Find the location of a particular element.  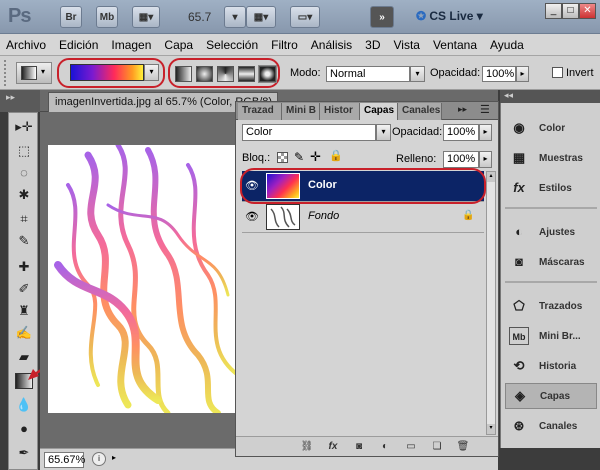

screen-mode-button: ▭▾ is located at coordinates (305, 17).